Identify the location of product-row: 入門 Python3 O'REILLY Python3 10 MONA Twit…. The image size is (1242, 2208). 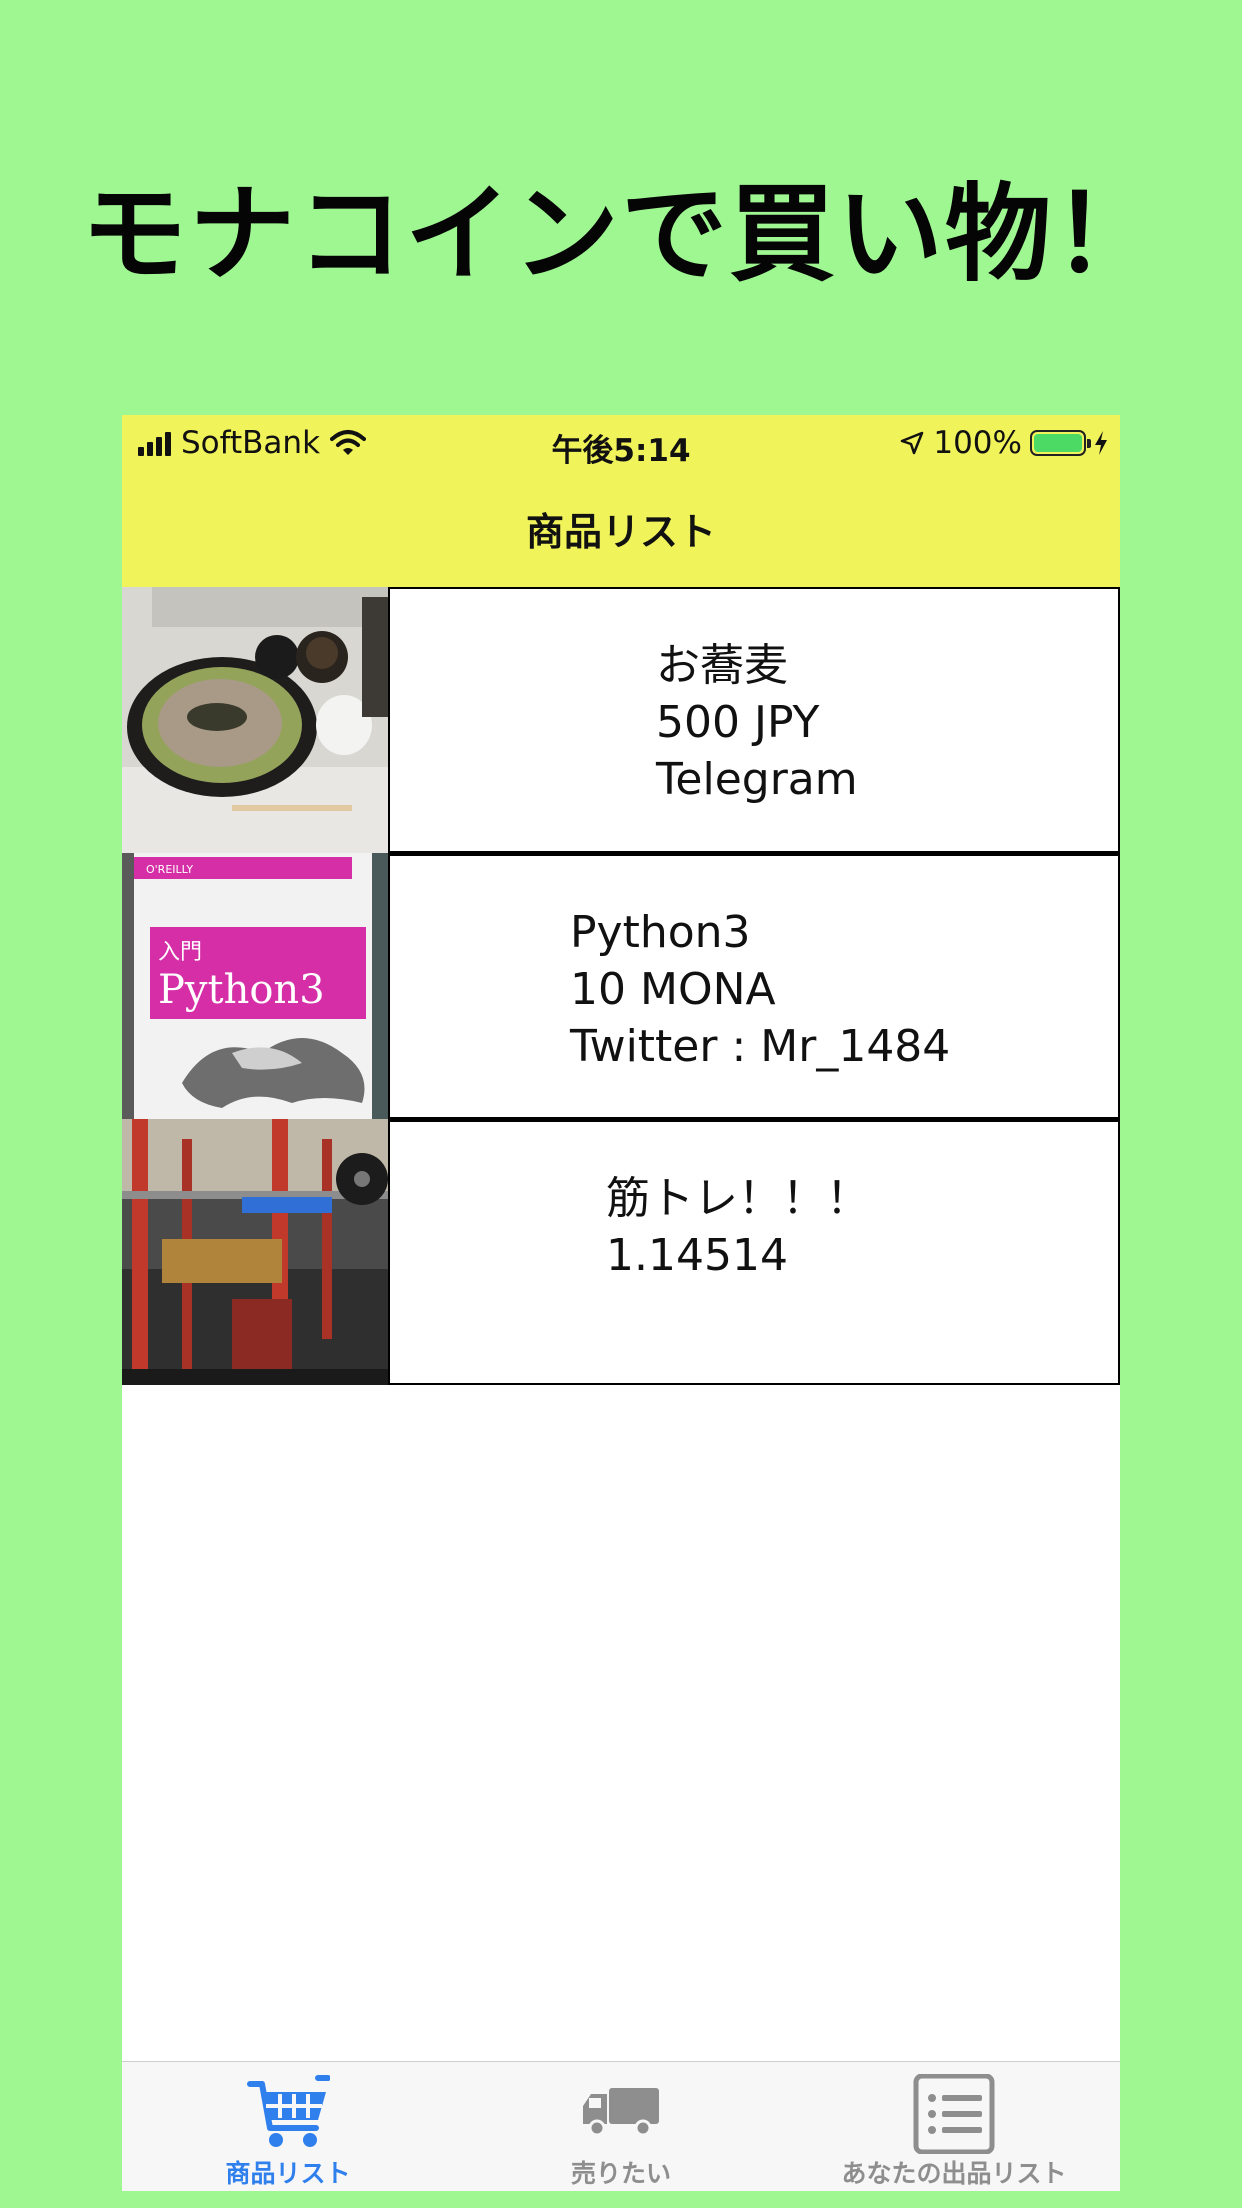
(621, 986).